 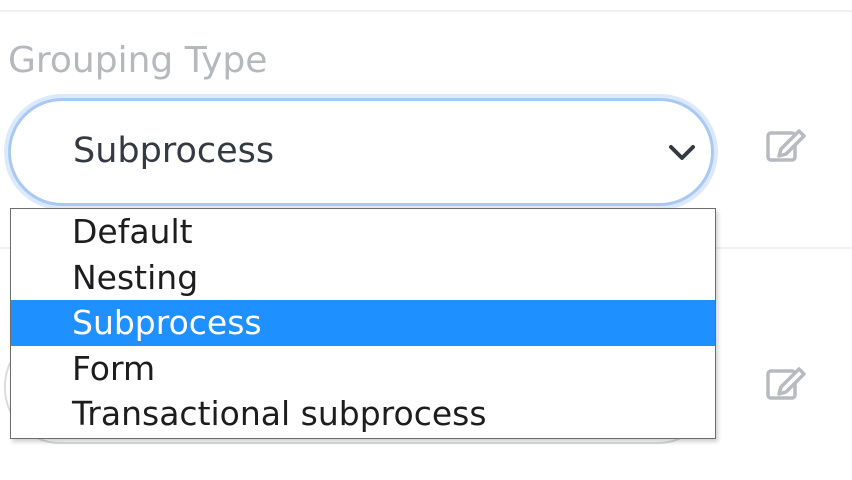 What do you see at coordinates (682, 152) in the screenshot?
I see `chevron-down-icon` at bounding box center [682, 152].